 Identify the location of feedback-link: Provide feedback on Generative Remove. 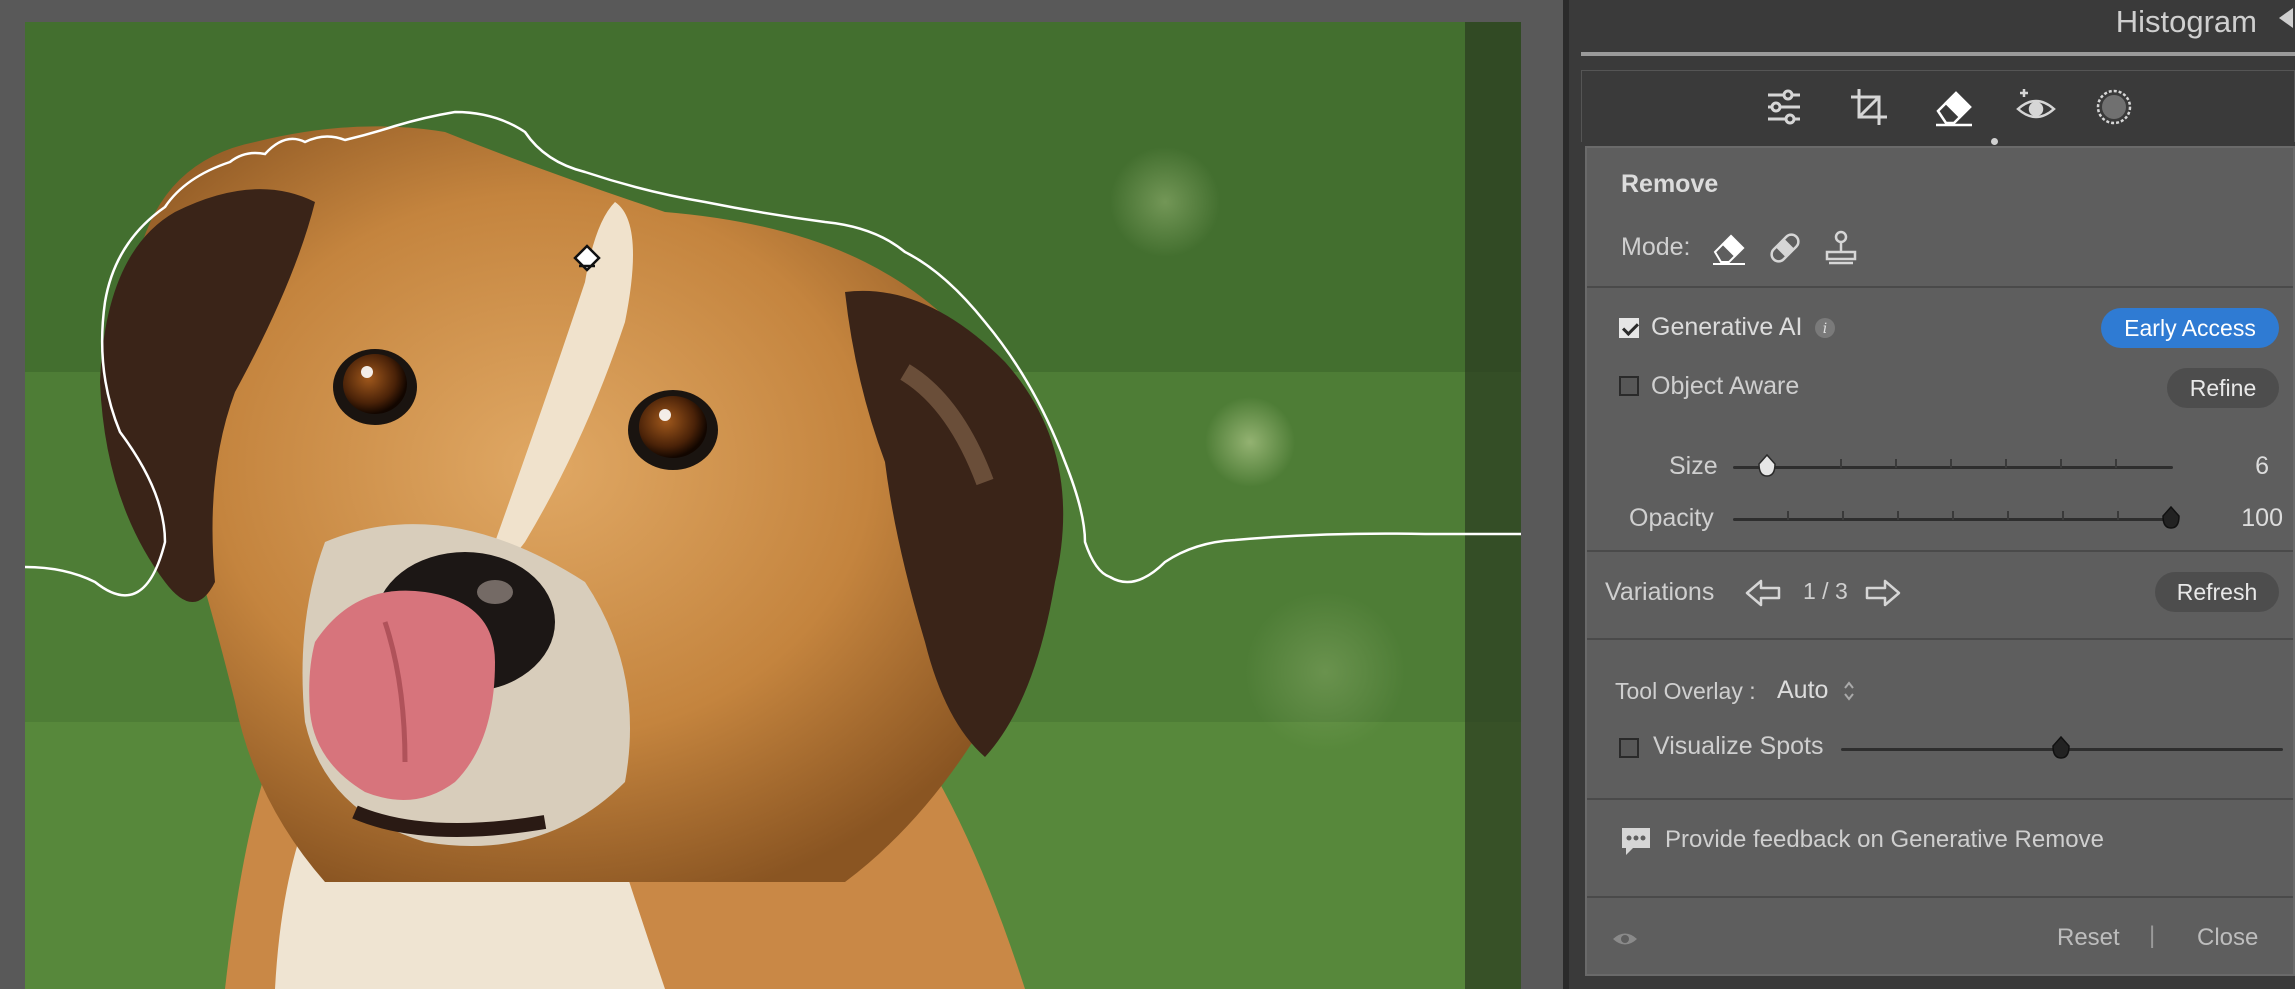
(1884, 840).